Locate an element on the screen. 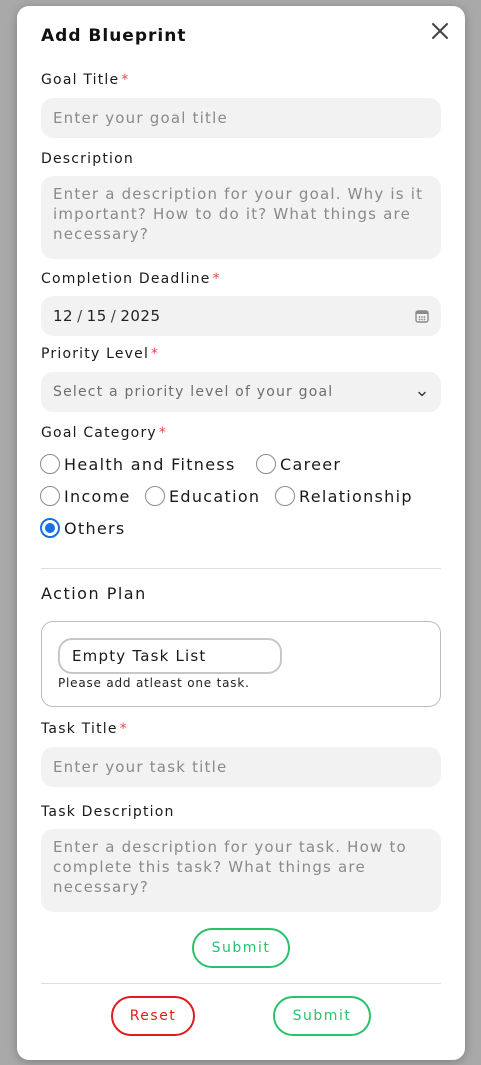 The width and height of the screenshot is (481, 1065). category-radio-career: Career is located at coordinates (298, 464).